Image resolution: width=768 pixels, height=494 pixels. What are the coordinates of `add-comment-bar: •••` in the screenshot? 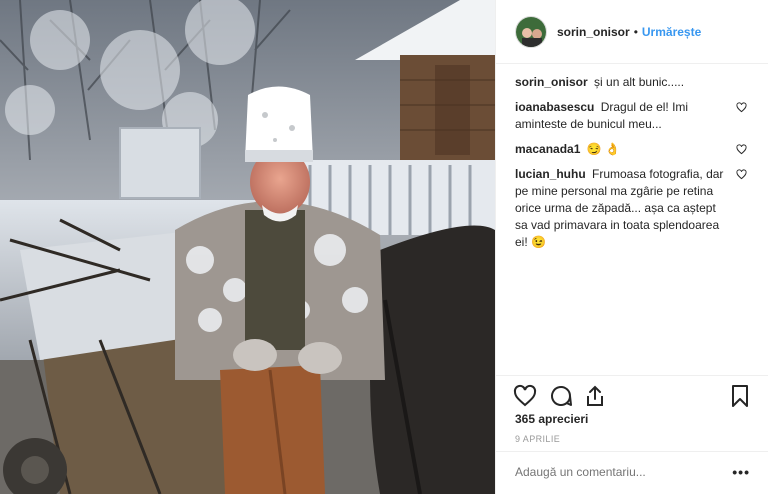 It's located at (632, 472).